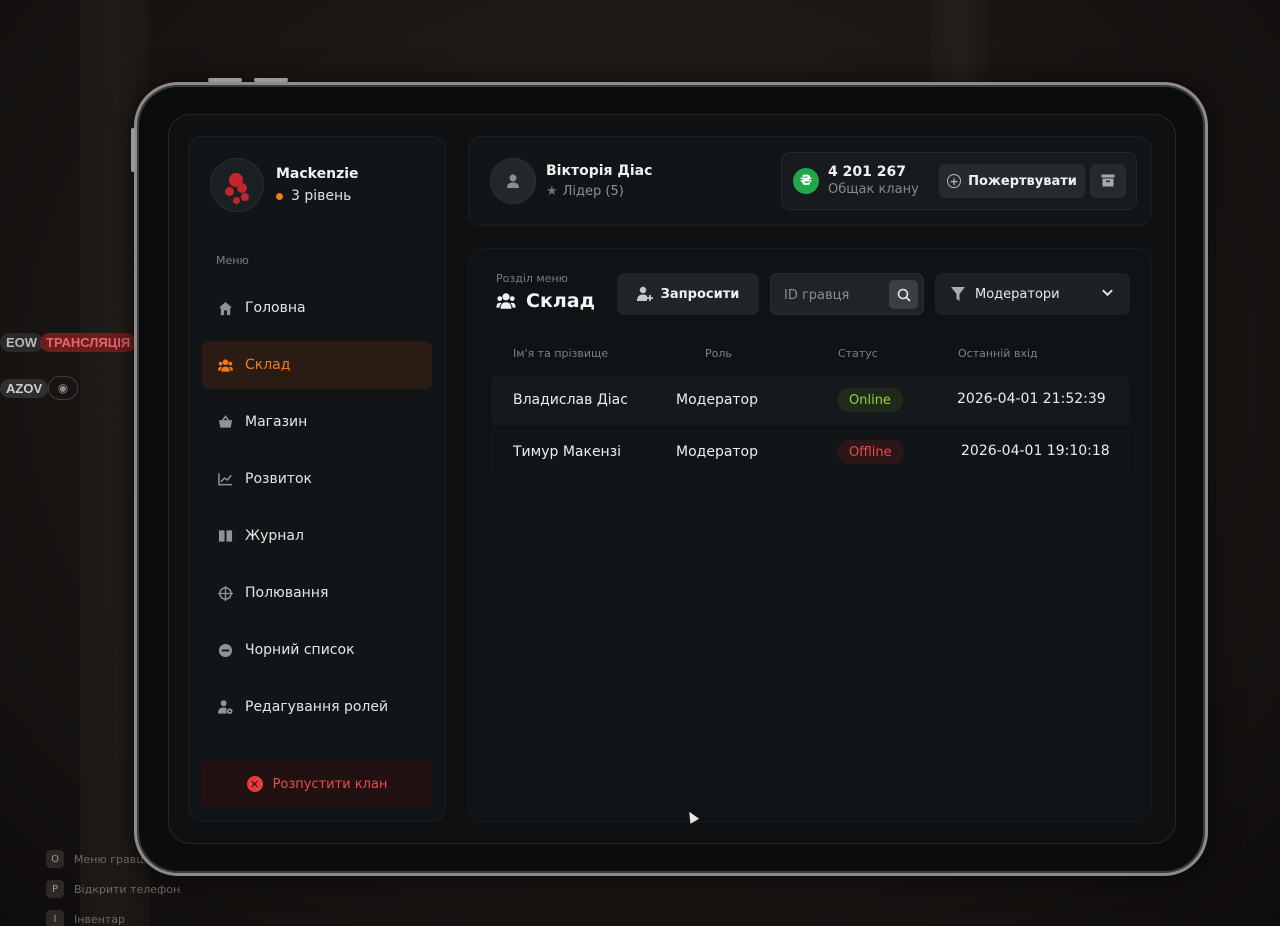 This screenshot has height=926, width=1280. What do you see at coordinates (55, 889) in the screenshot?
I see `hint-key: P` at bounding box center [55, 889].